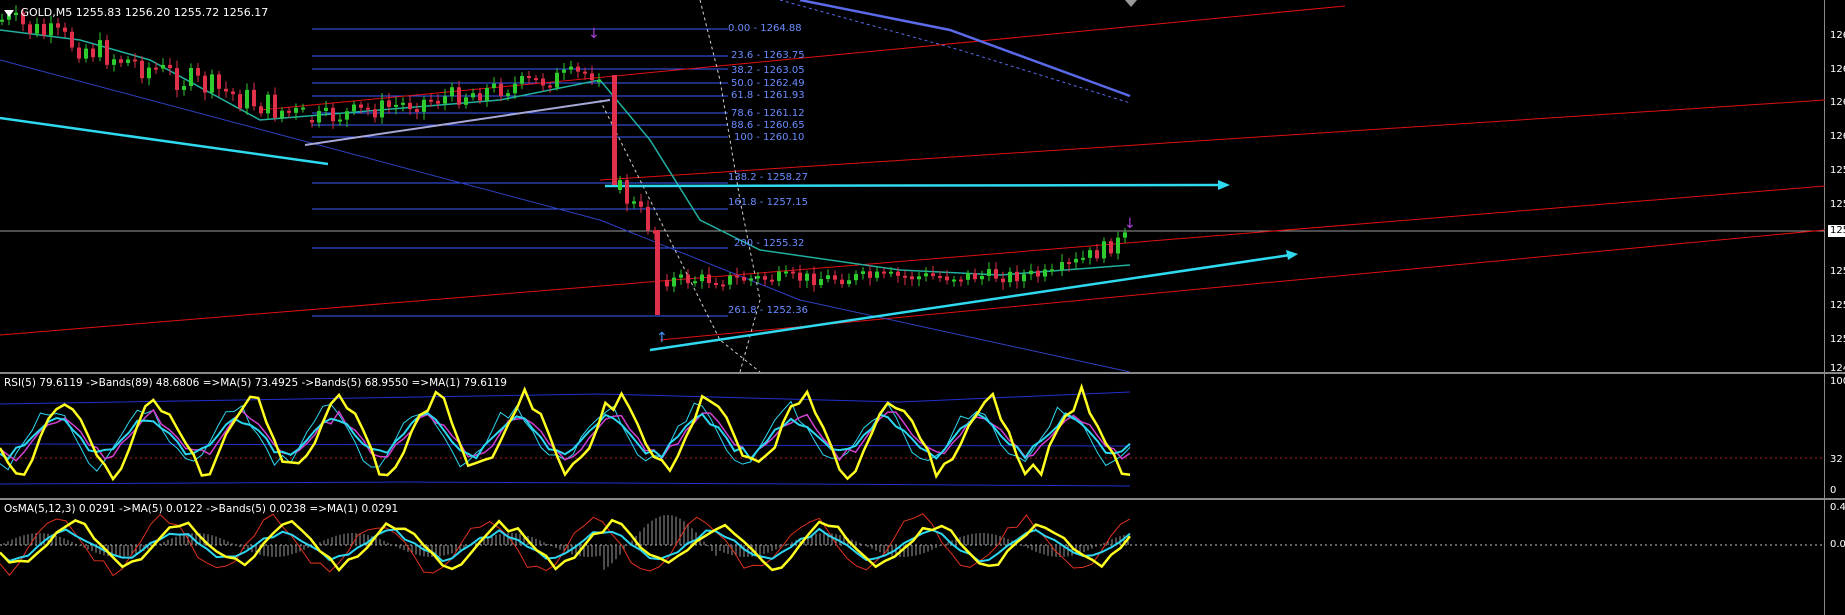 The height and width of the screenshot is (615, 1845). I want to click on rsi-axis-label: 32, so click(1836, 459).